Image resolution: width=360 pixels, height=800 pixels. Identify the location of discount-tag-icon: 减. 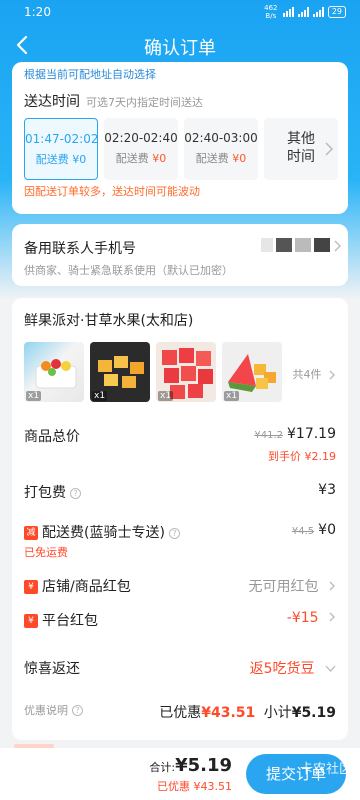
(31, 533).